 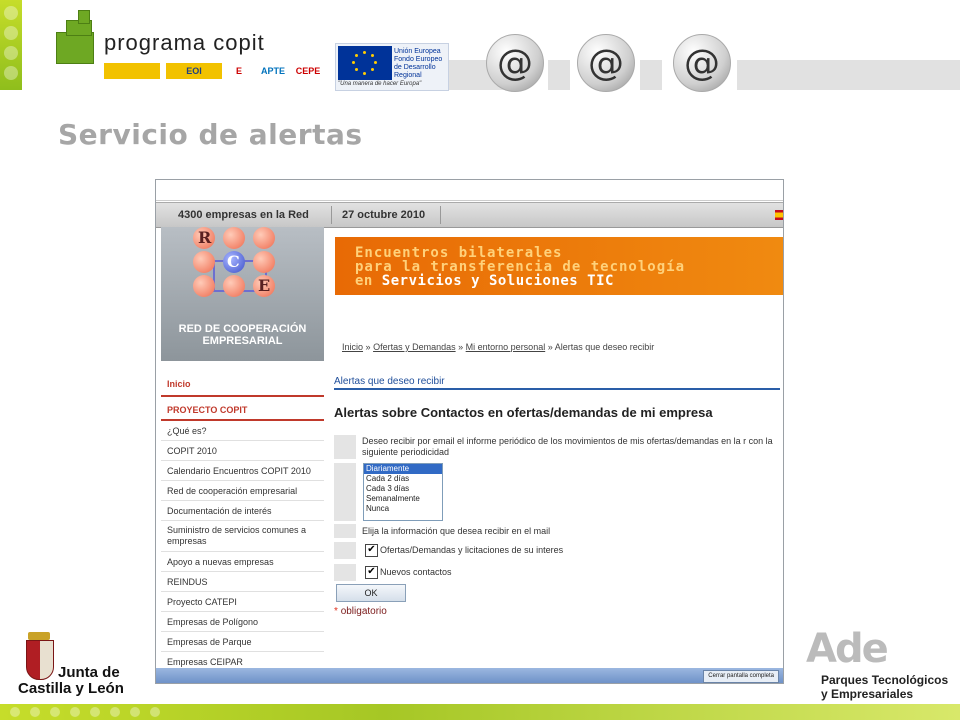 What do you see at coordinates (384, 215) in the screenshot?
I see `current-date: 27 octubre 2010` at bounding box center [384, 215].